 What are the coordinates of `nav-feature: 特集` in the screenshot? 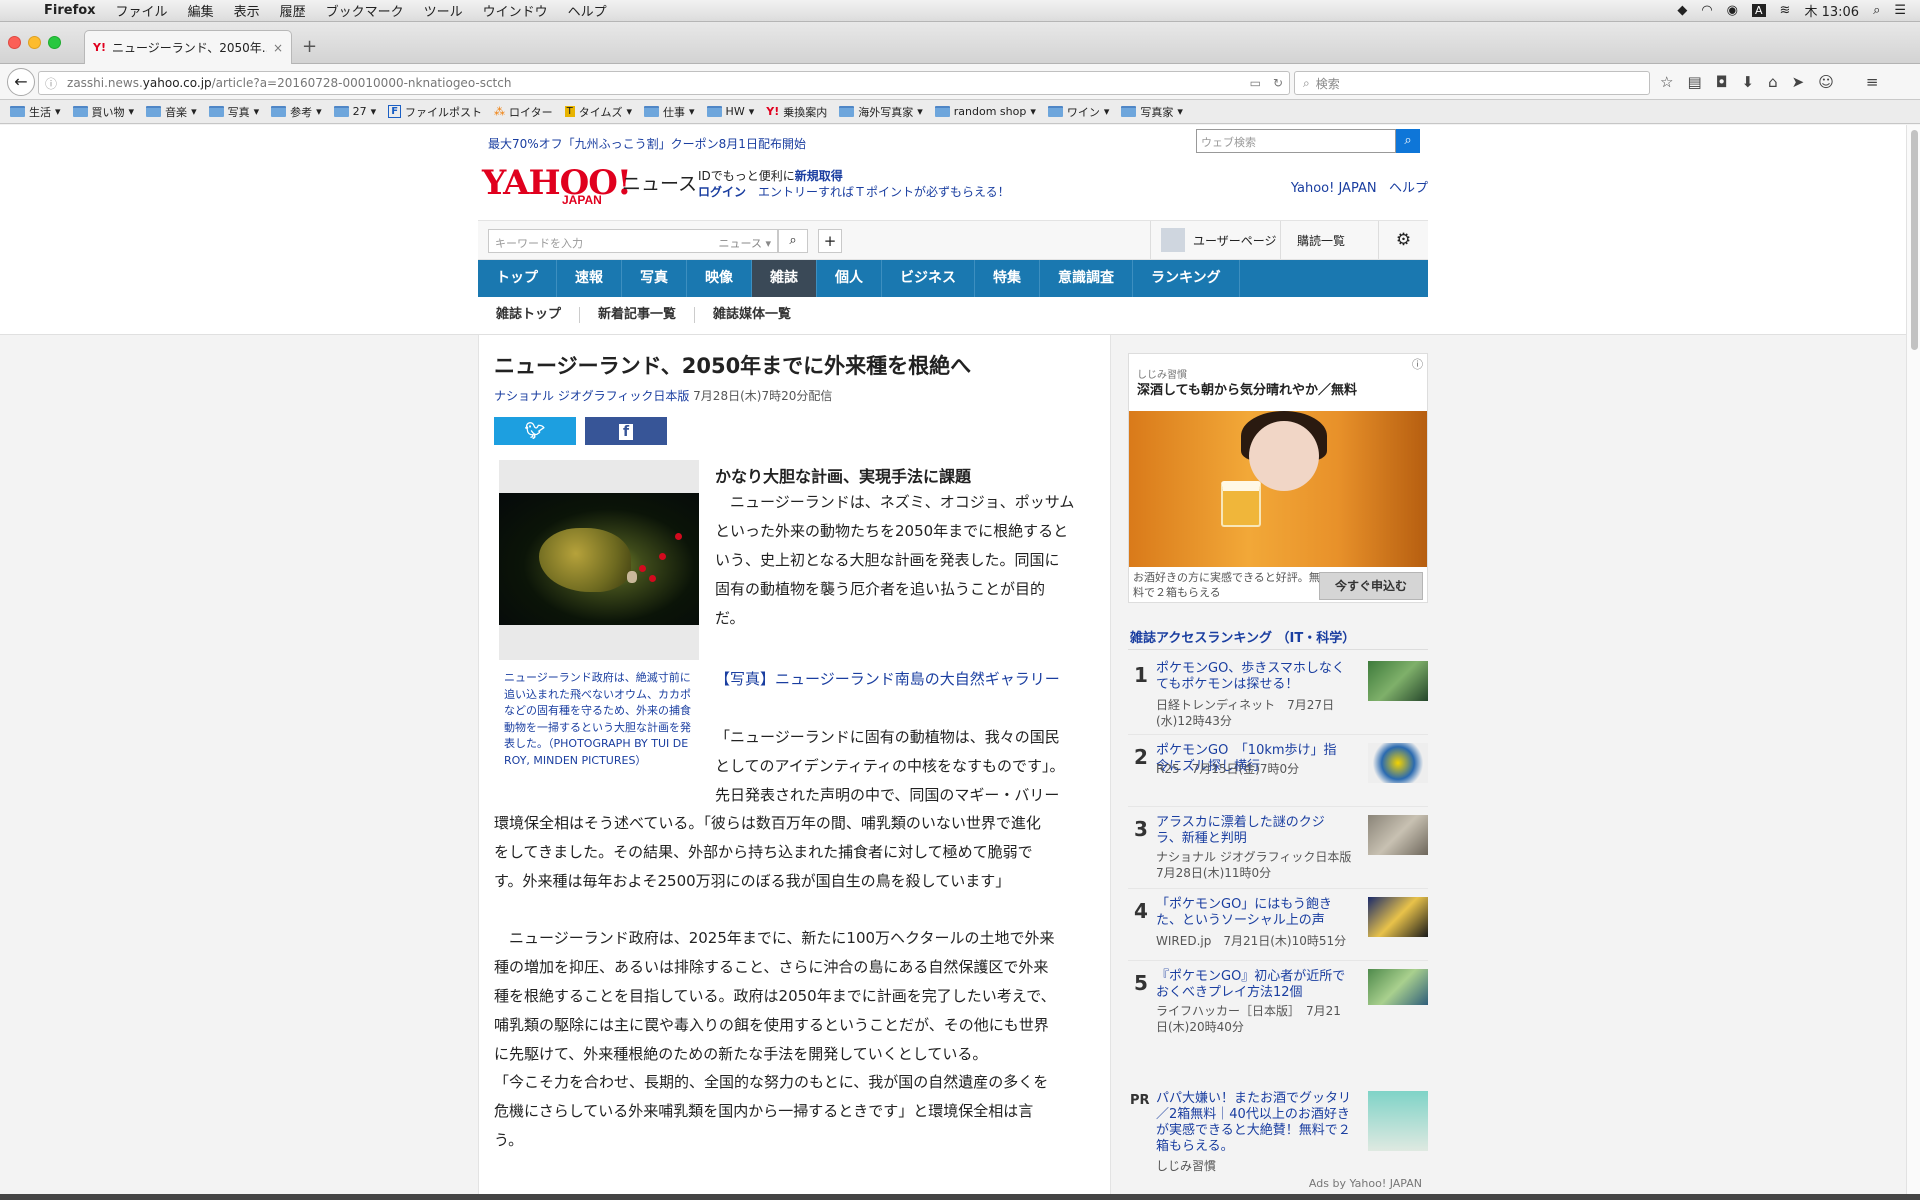 It's located at (1007, 278).